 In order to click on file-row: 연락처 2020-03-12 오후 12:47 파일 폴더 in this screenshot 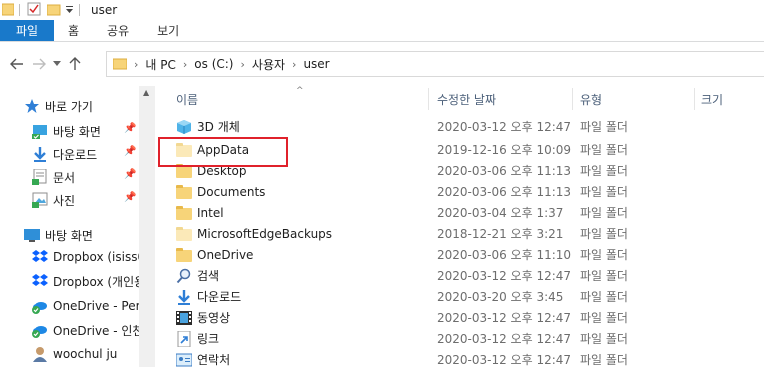, I will do `click(468, 358)`.